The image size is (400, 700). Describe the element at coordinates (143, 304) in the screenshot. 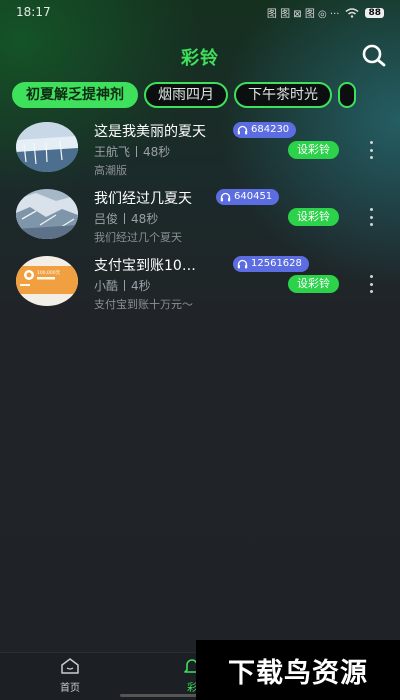

I see `ringtone-description: 支付宝到账十万元～` at that location.